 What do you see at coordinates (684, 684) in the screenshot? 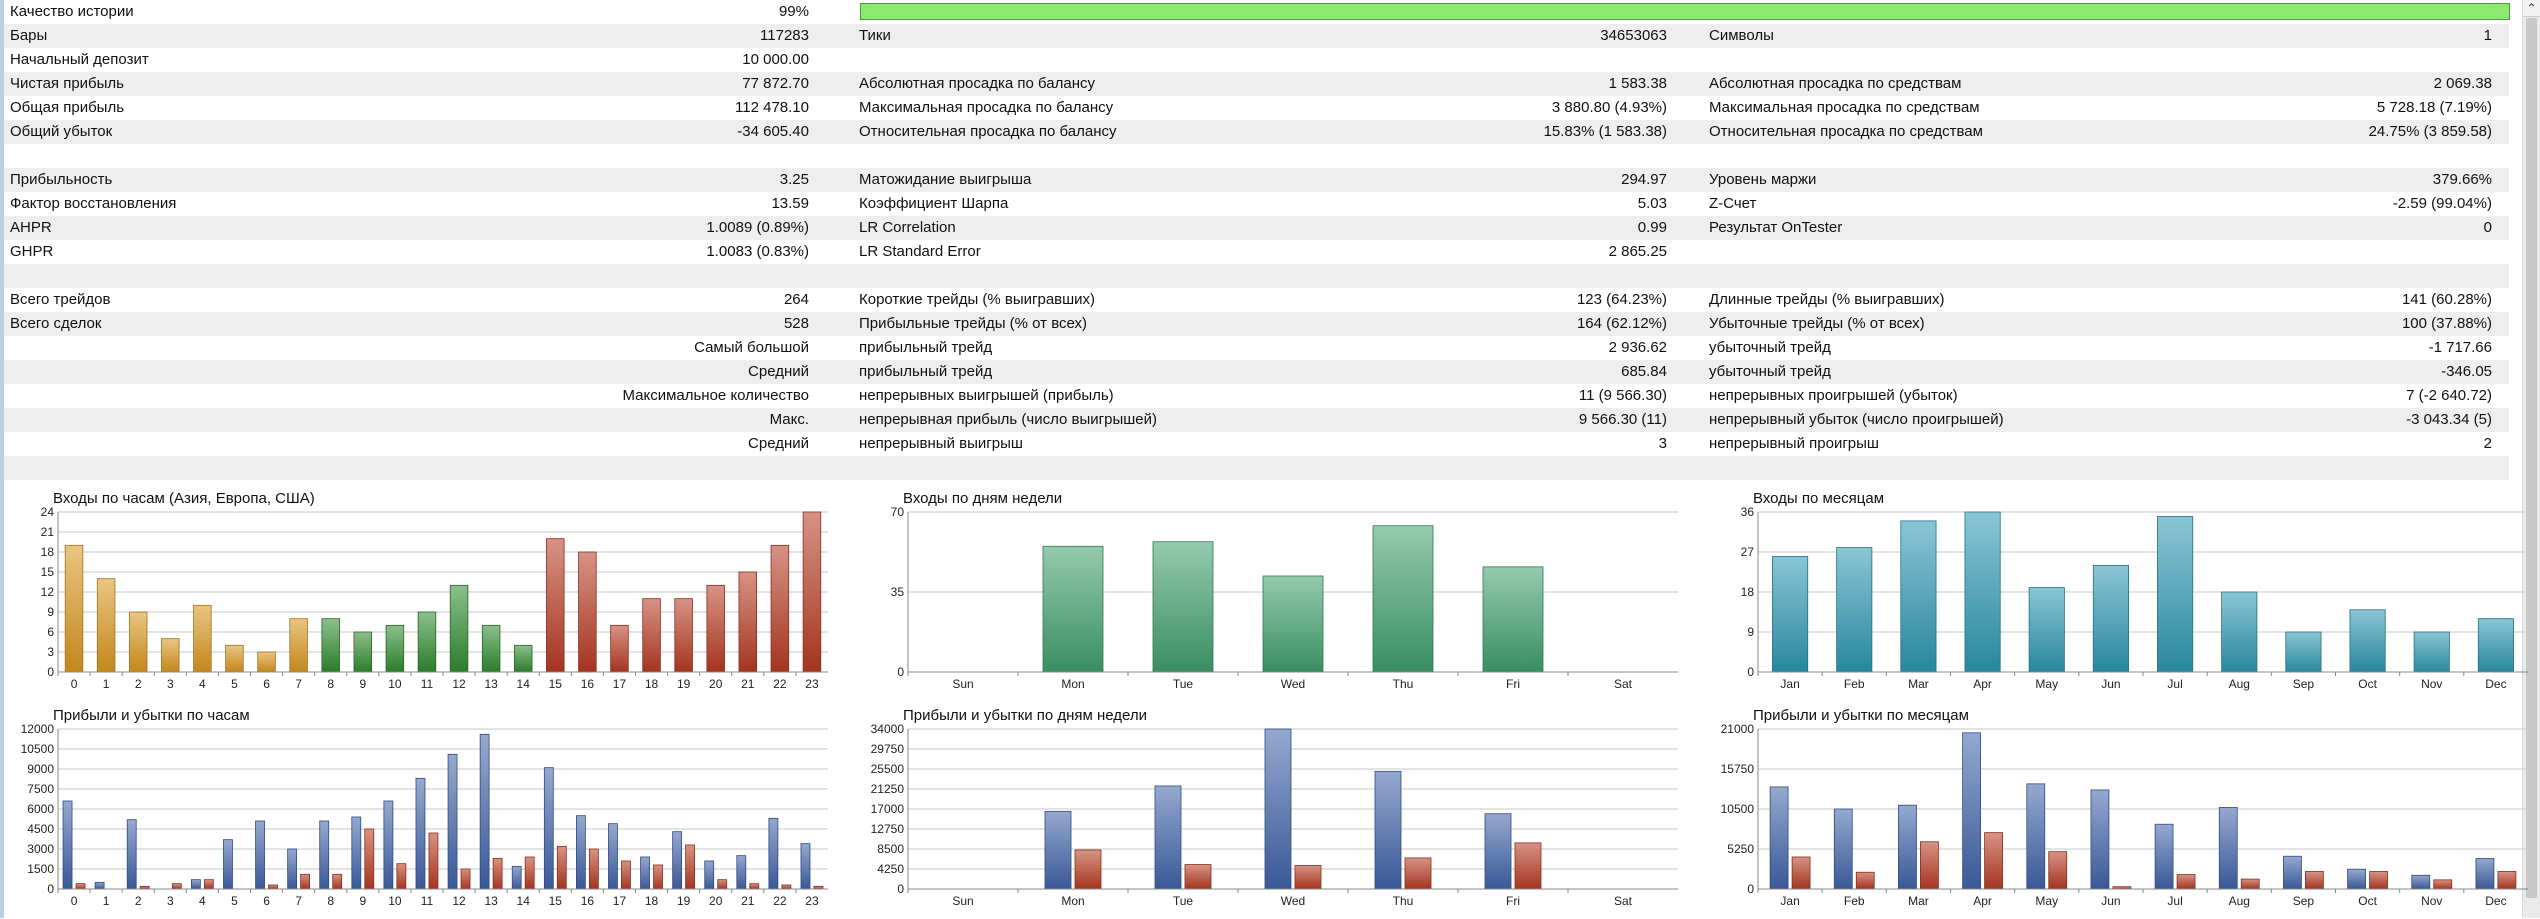
I see `x-tick-label: 19` at bounding box center [684, 684].